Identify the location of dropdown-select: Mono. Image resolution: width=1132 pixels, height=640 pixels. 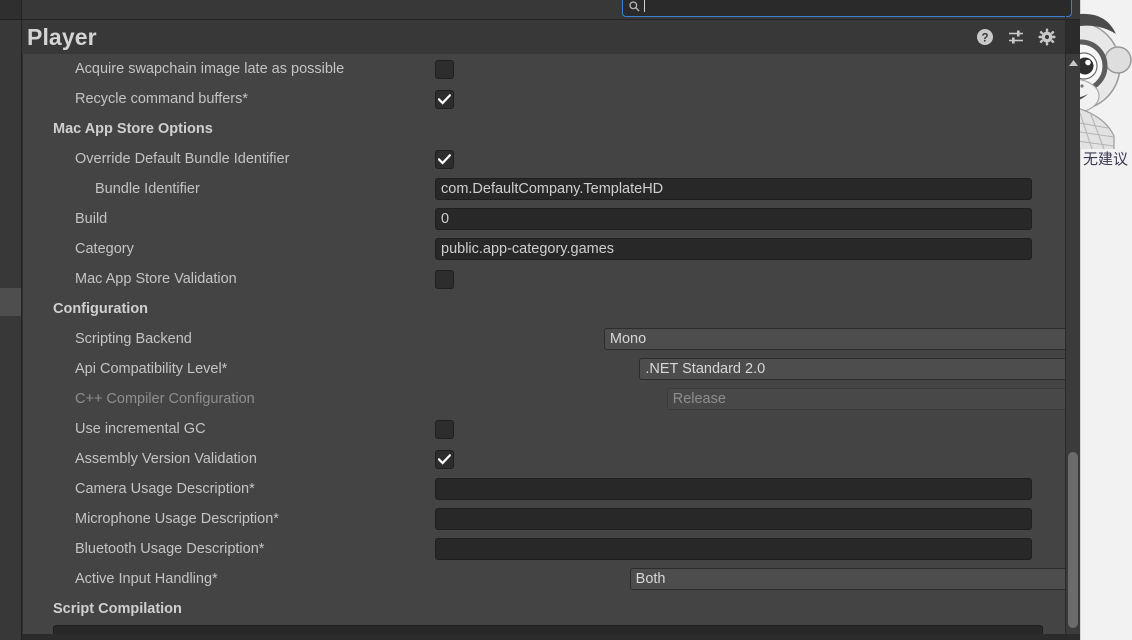
(834, 339).